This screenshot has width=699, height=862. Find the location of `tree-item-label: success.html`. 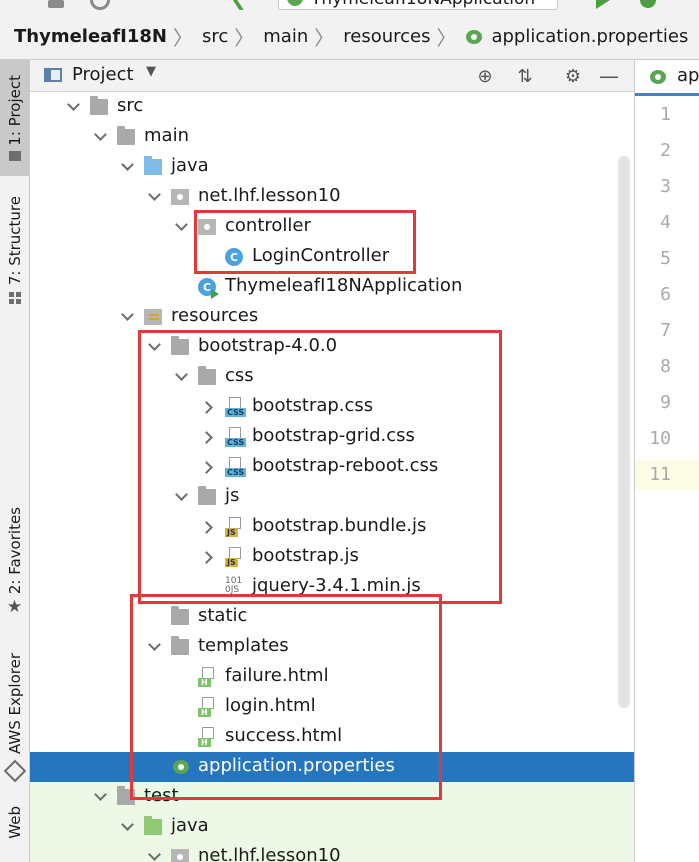

tree-item-label: success.html is located at coordinates (284, 735).